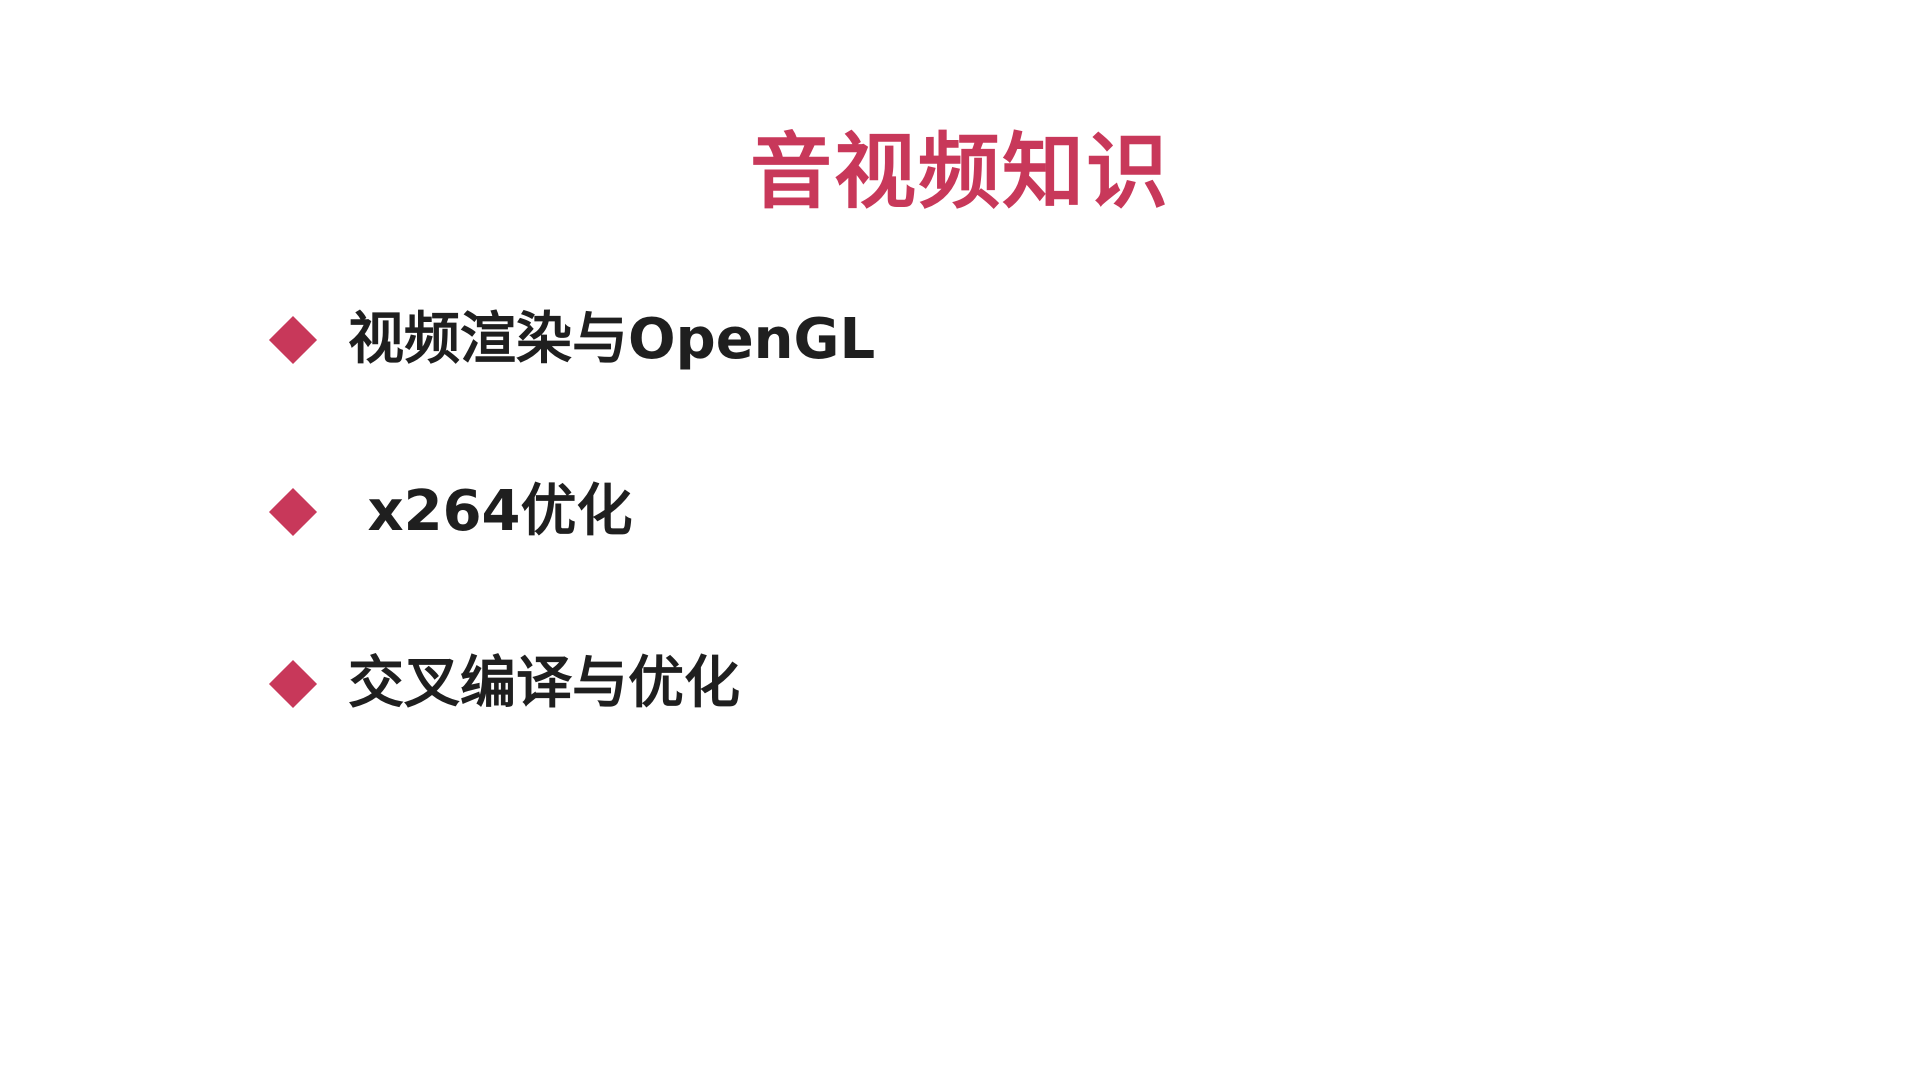 The image size is (1920, 1080). Describe the element at coordinates (544, 683) in the screenshot. I see `bullet-text: 交叉编译与优化` at that location.